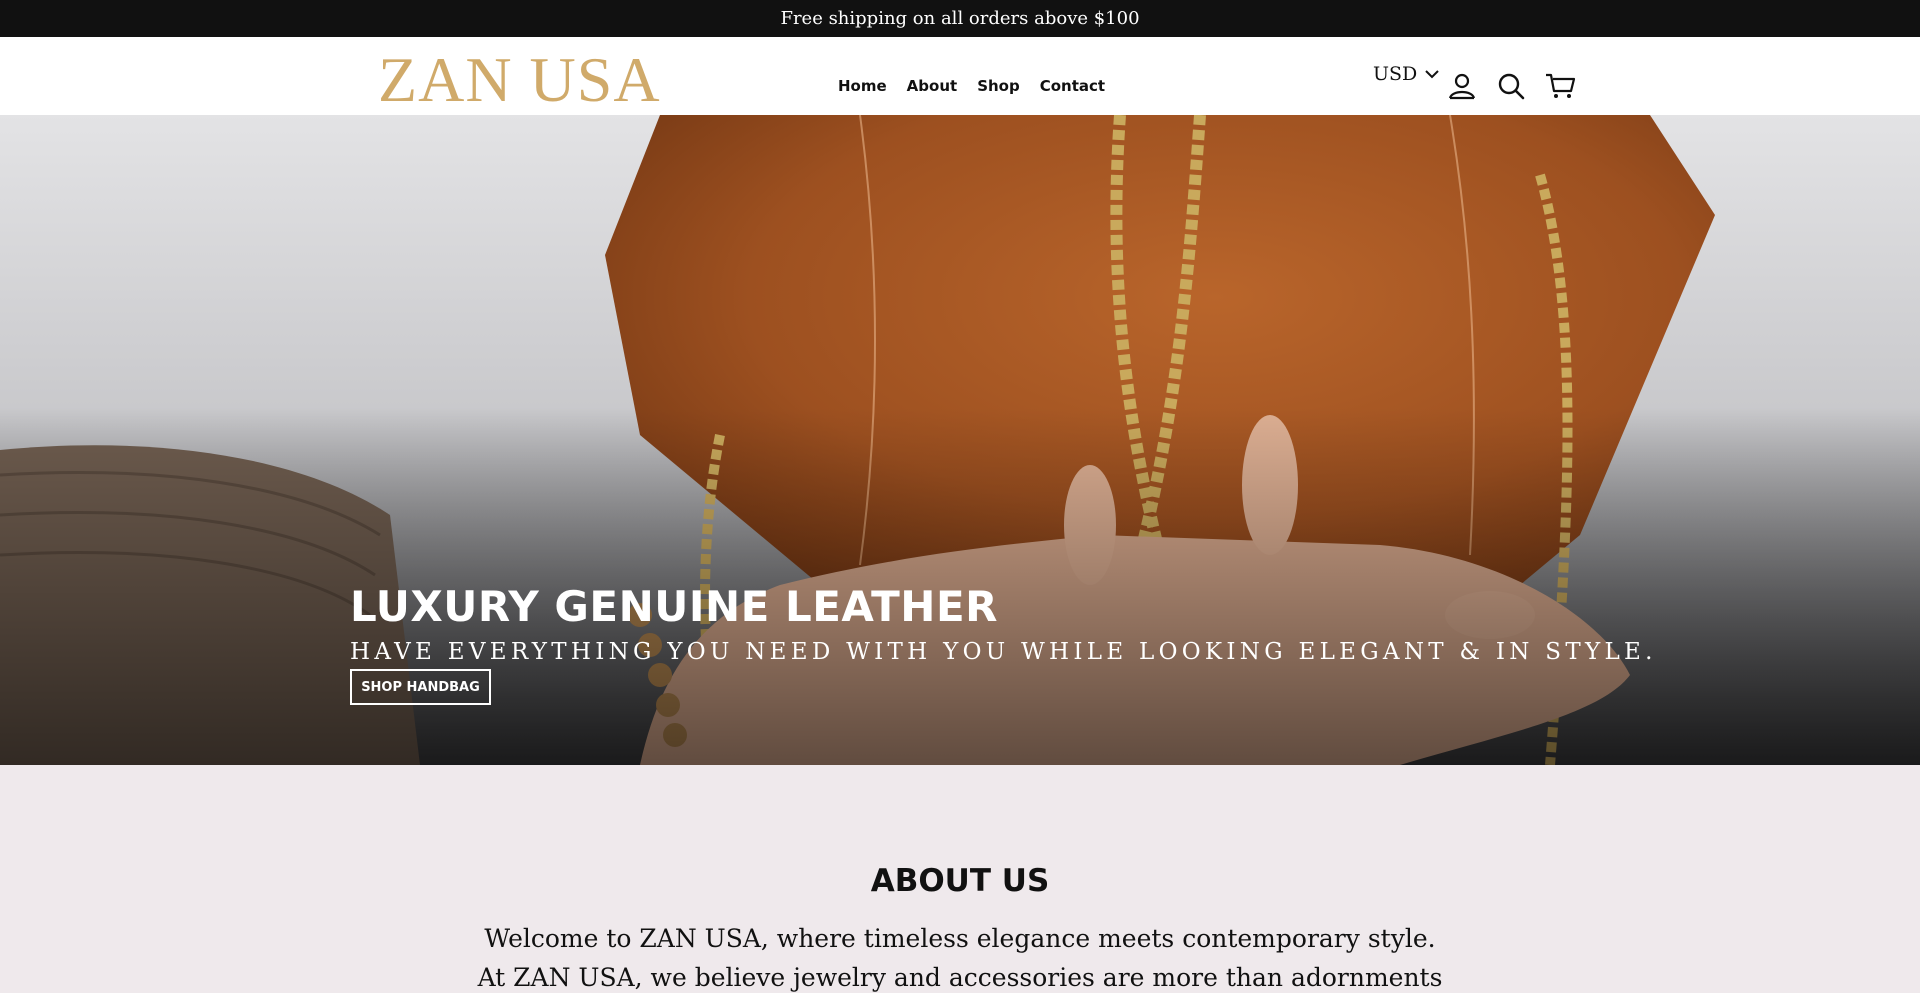  Describe the element at coordinates (960, 76) in the screenshot. I see `site-header: ZAN USA Home About Shop Contact USD` at that location.